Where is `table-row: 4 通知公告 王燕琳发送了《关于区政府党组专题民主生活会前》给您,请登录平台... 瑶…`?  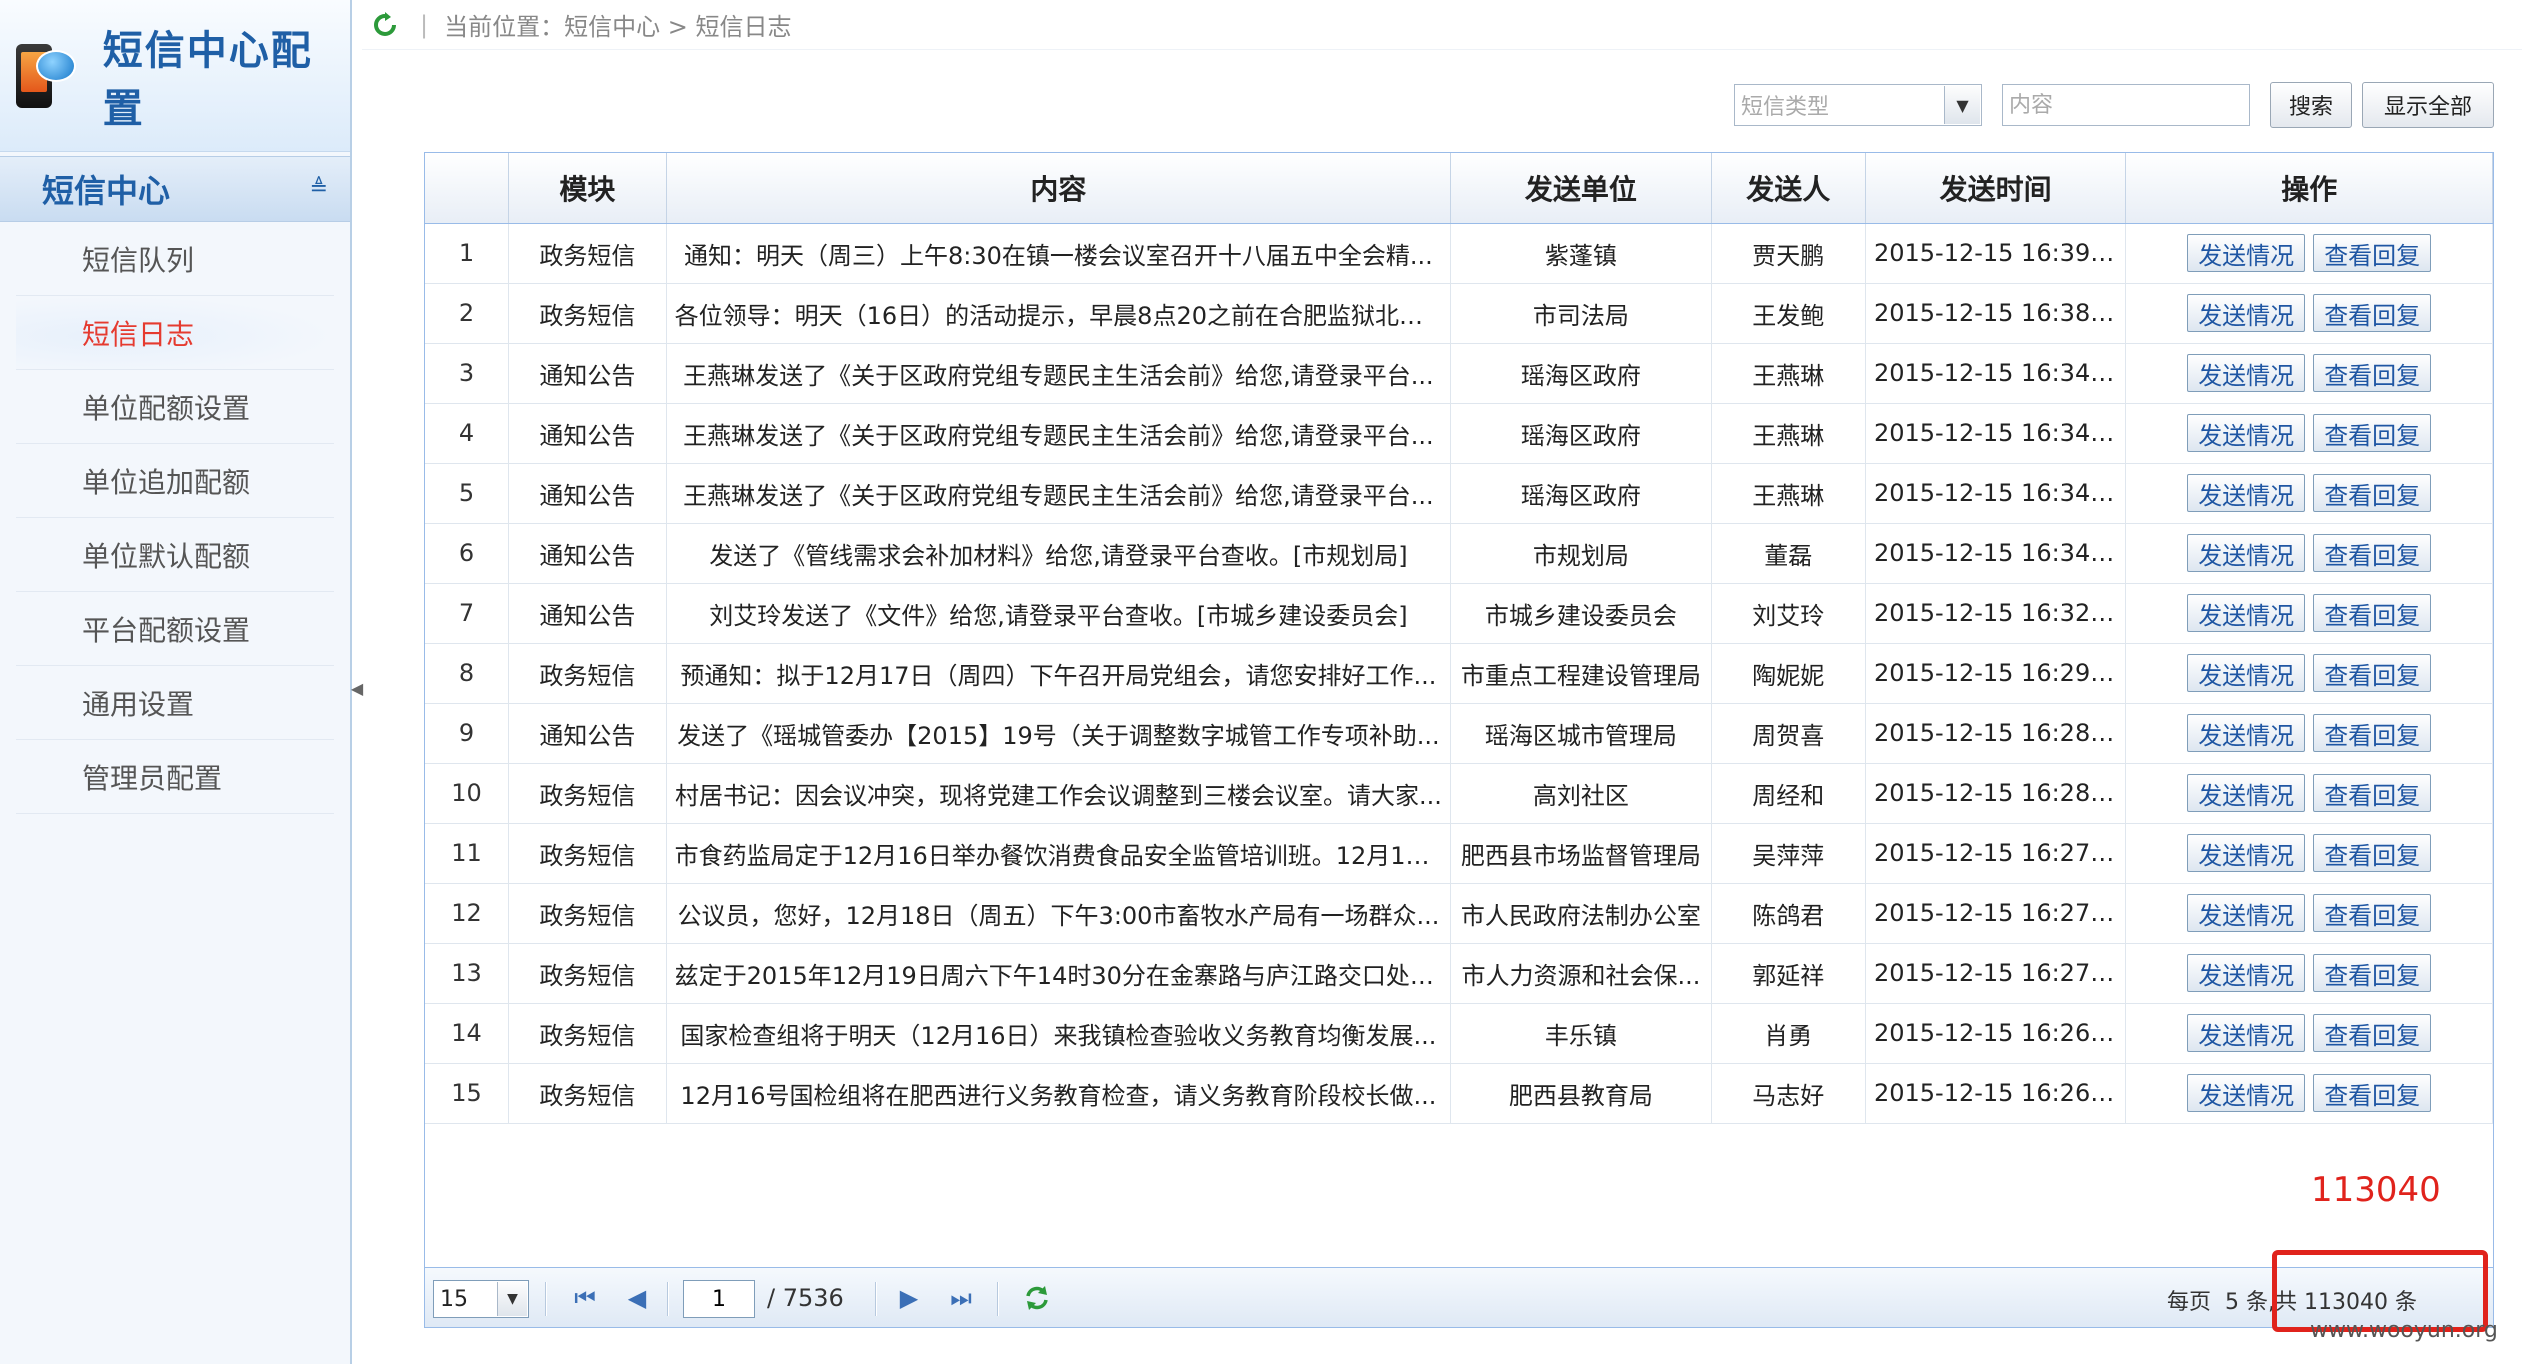
table-row: 4 通知公告 王燕琳发送了《关于区政府党组专题民主生活会前》给您,请登录平台... 瑶… is located at coordinates (1459, 433).